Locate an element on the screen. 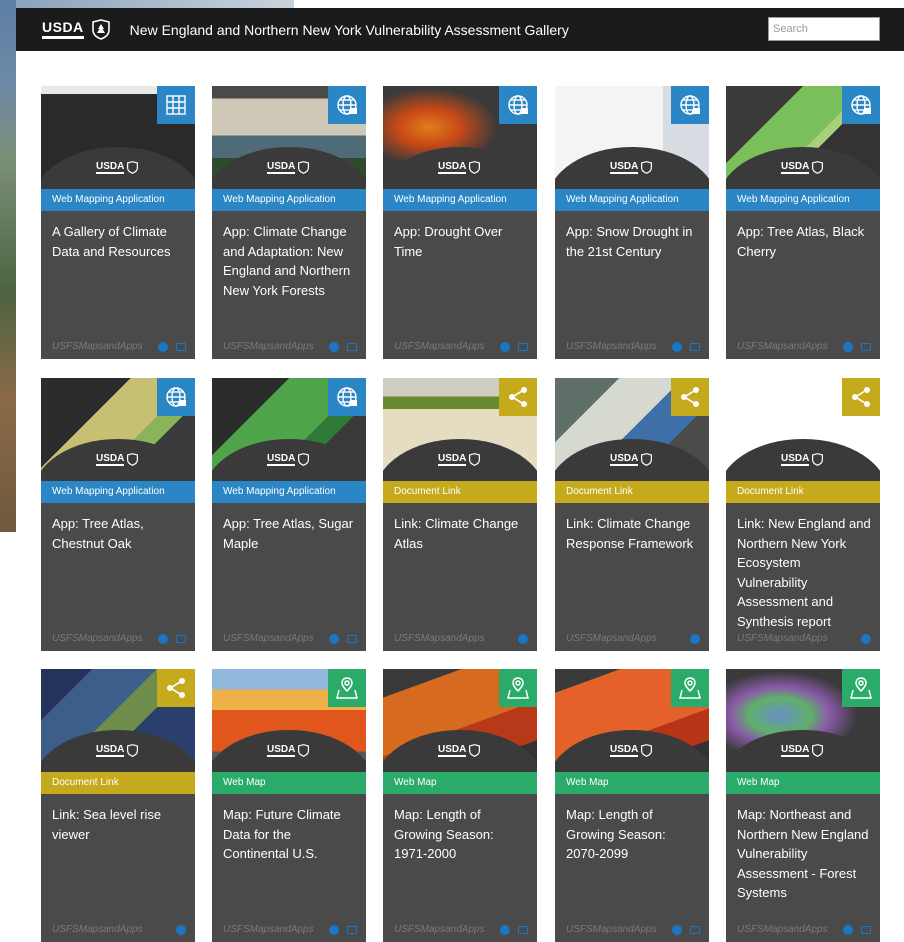 The height and width of the screenshot is (942, 904). card-title: App: Drought Over Time is located at coordinates (462, 241).